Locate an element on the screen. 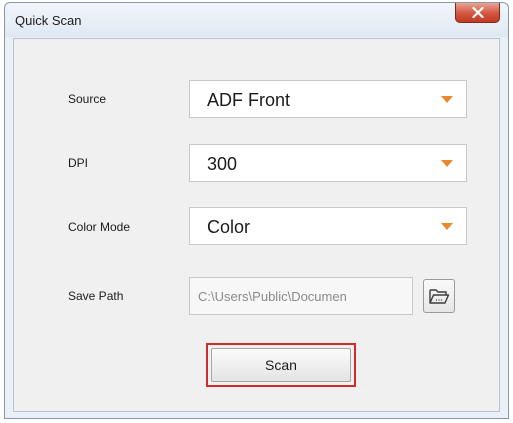  dpi-value: 300 is located at coordinates (222, 164).